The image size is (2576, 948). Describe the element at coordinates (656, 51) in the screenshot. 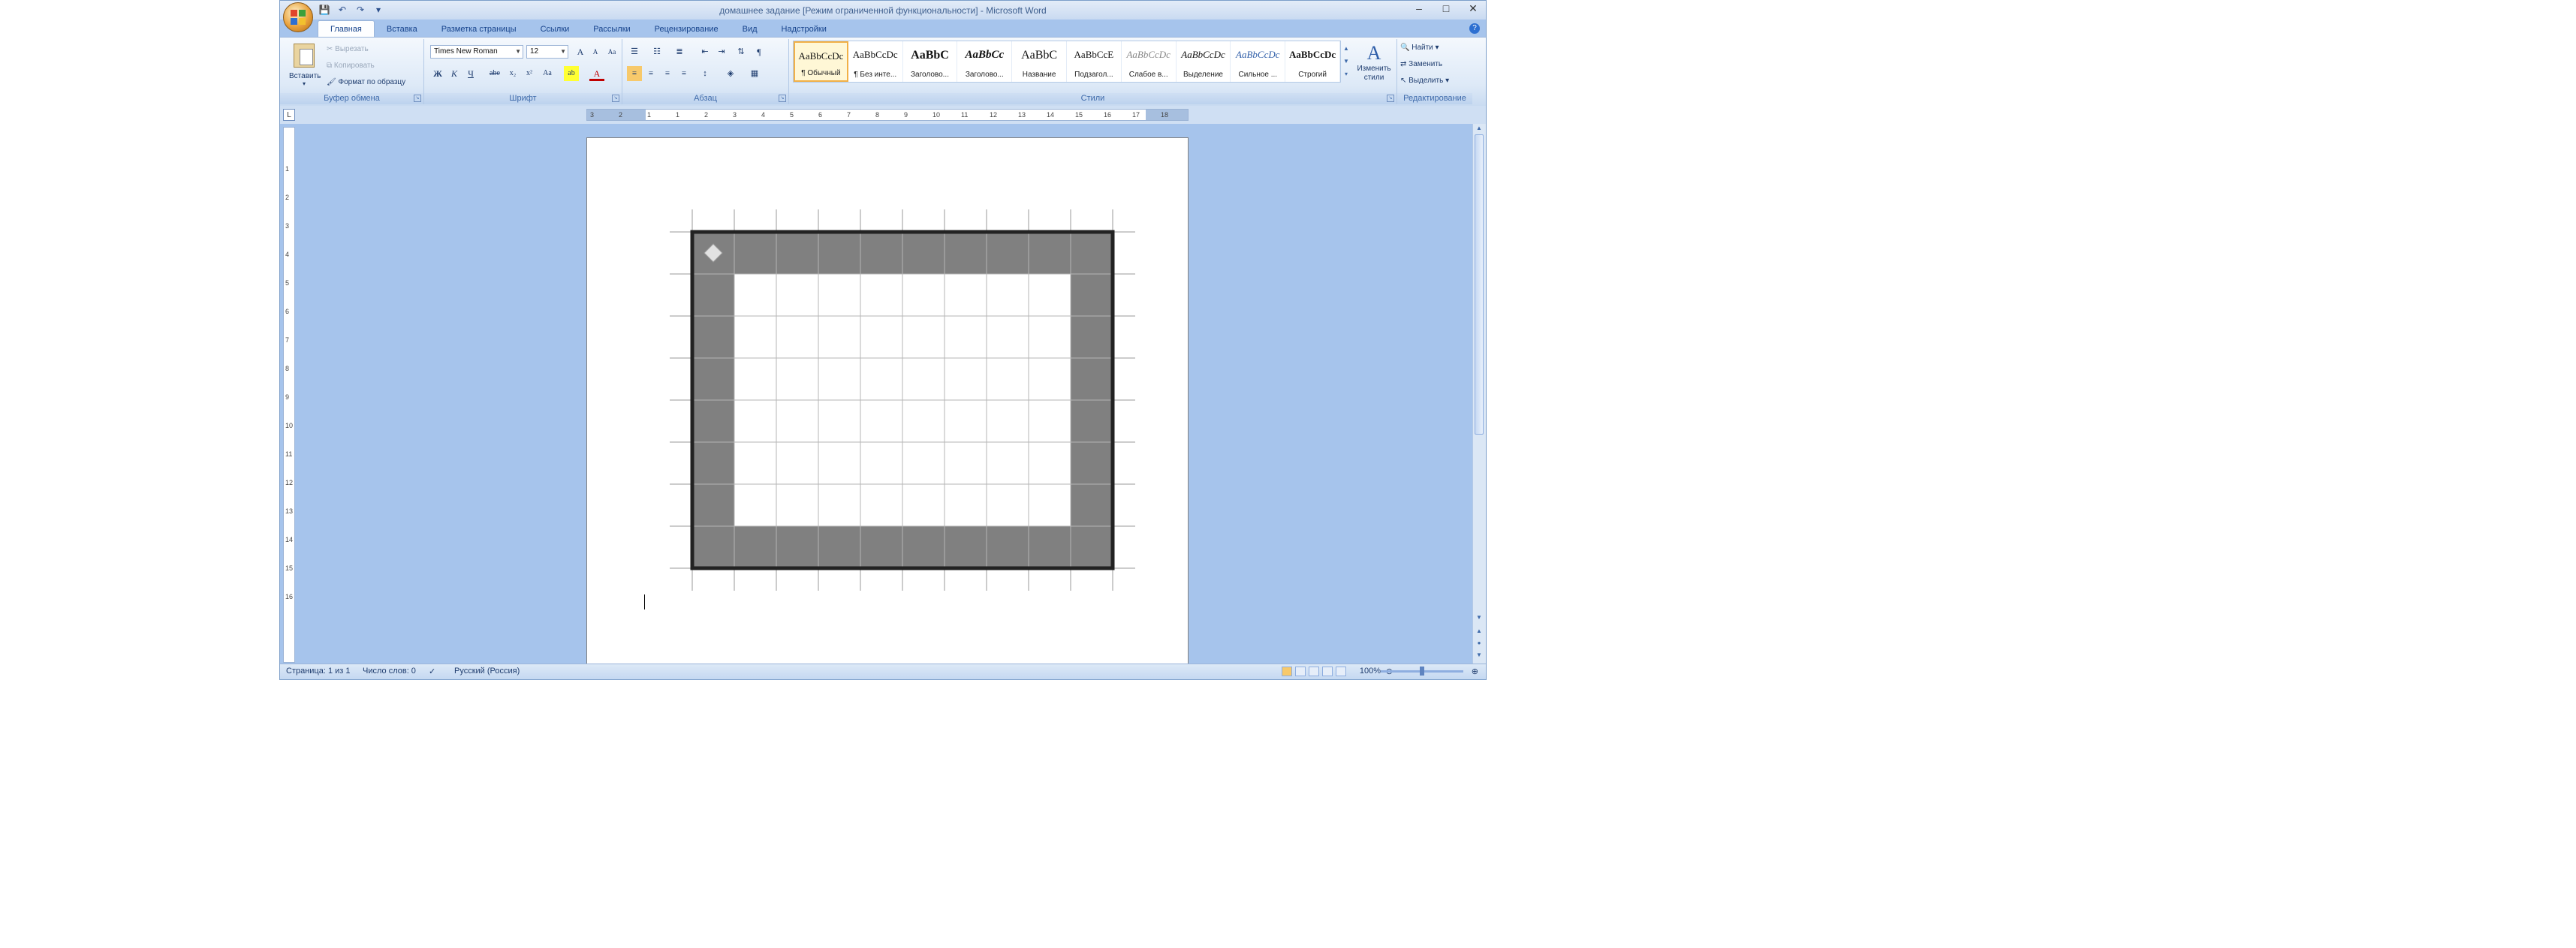

I see `numbering-icon: ☷` at that location.